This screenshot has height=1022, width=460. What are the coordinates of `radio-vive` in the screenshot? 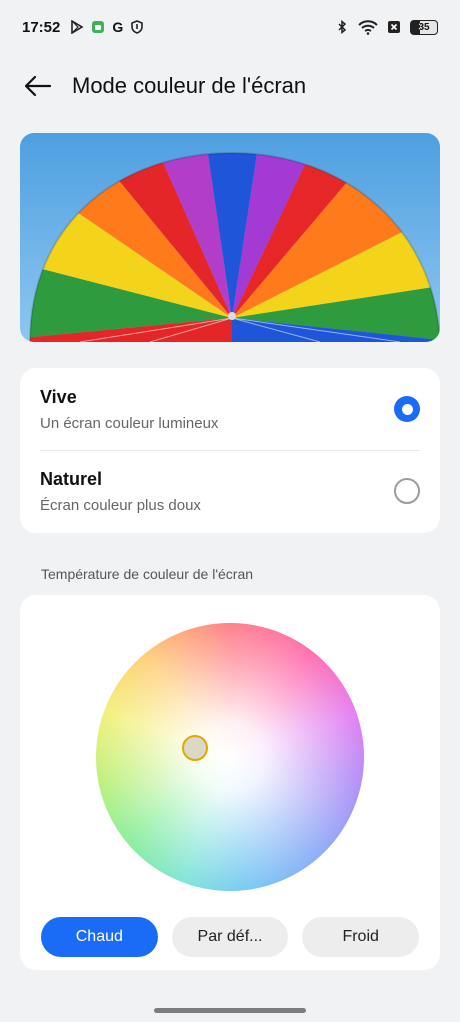 It's located at (407, 409).